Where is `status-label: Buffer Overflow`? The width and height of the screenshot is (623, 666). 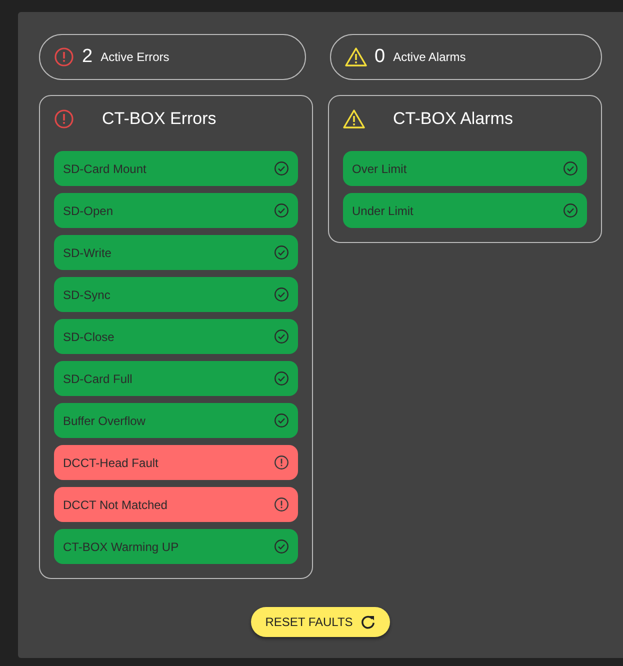 status-label: Buffer Overflow is located at coordinates (104, 421).